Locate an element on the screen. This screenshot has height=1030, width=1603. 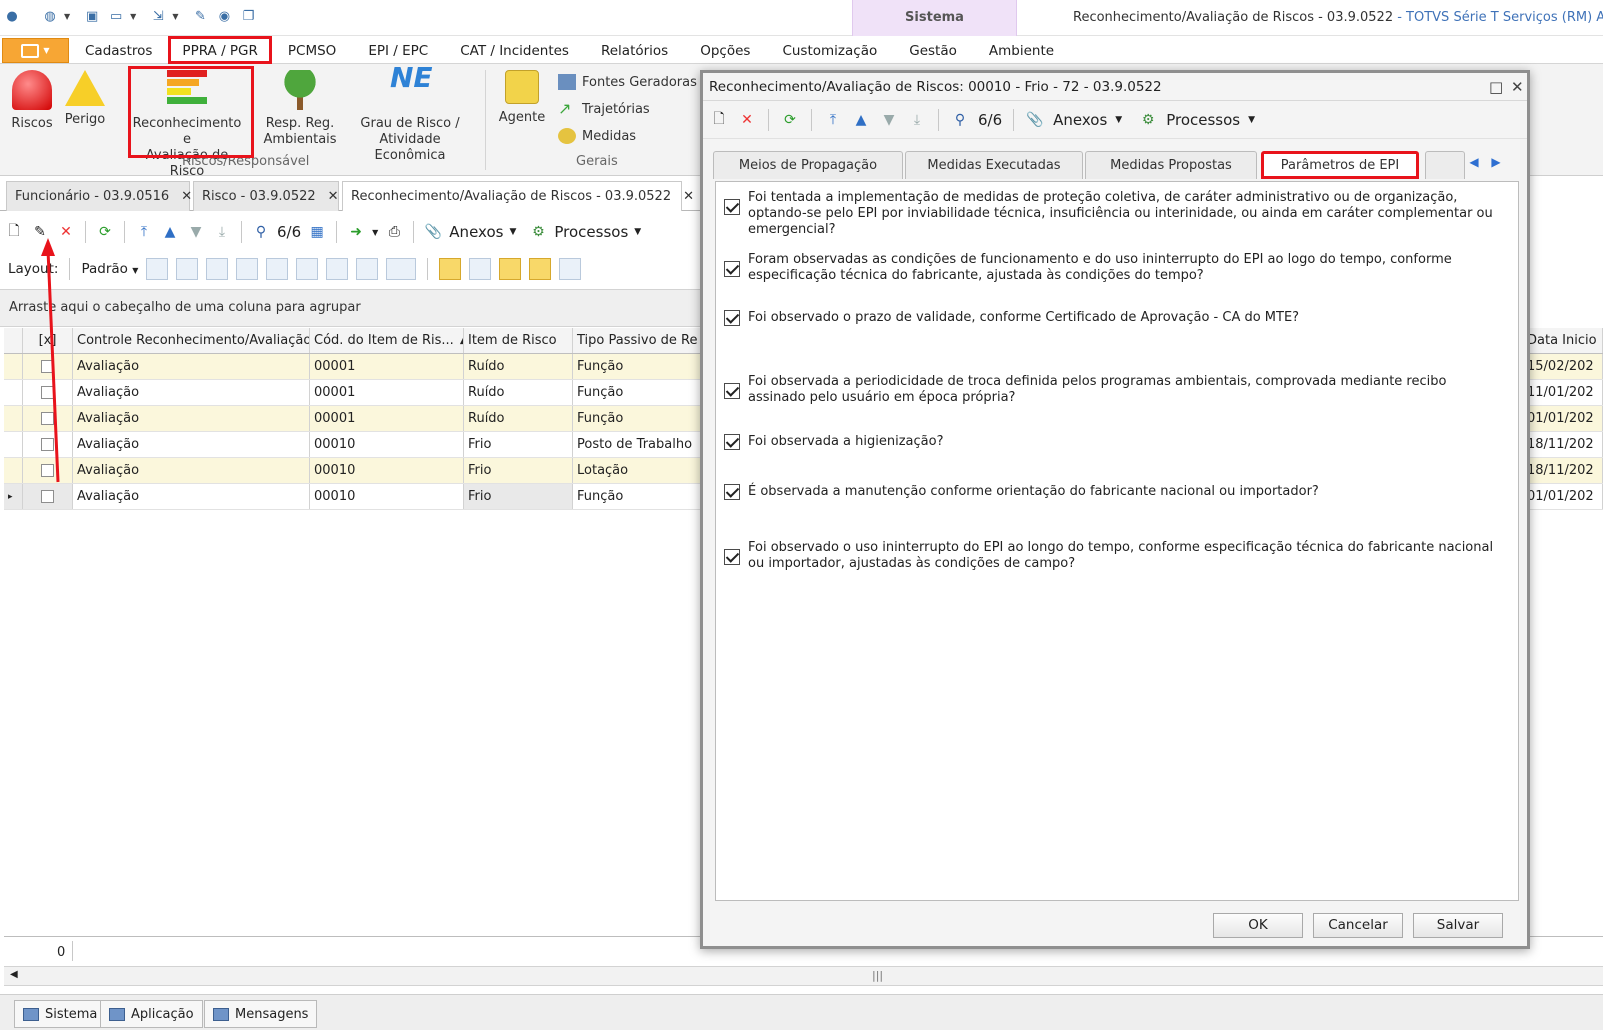
tab-meios-propagacao: Meios de Propagação is located at coordinates (808, 165).